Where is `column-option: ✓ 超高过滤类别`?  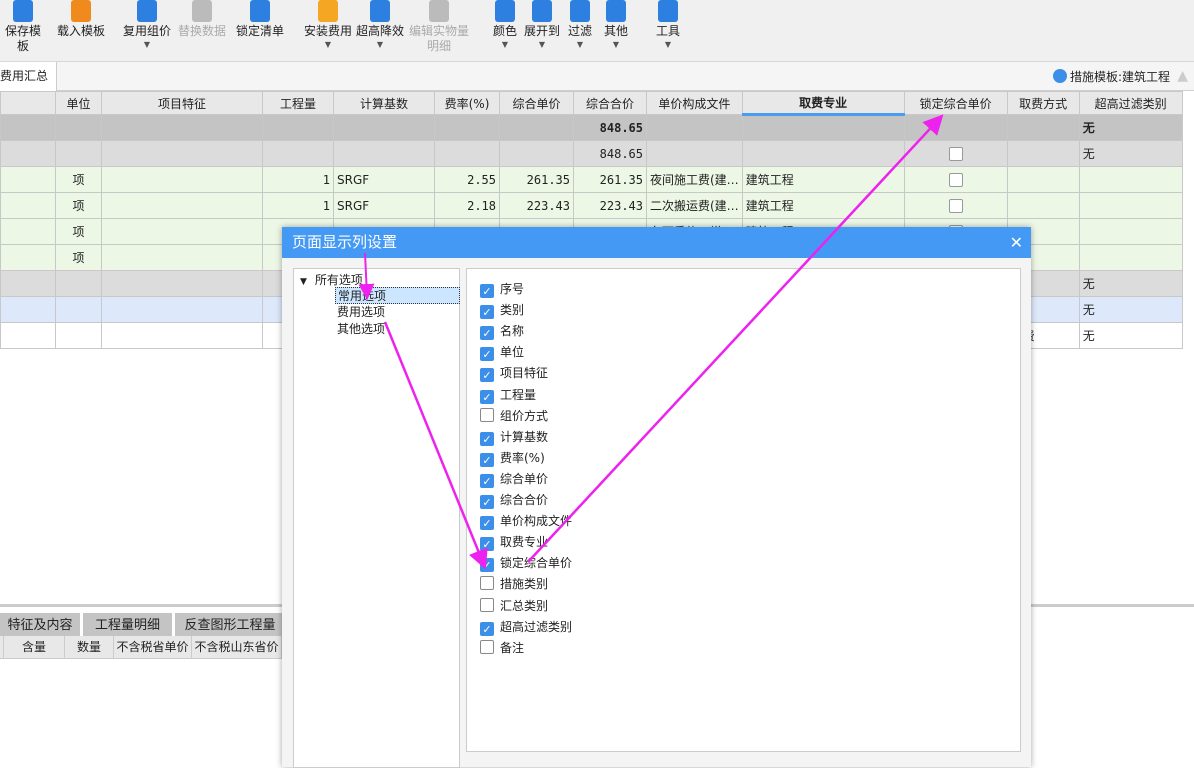 column-option: ✓ 超高过滤类别 is located at coordinates (526, 627).